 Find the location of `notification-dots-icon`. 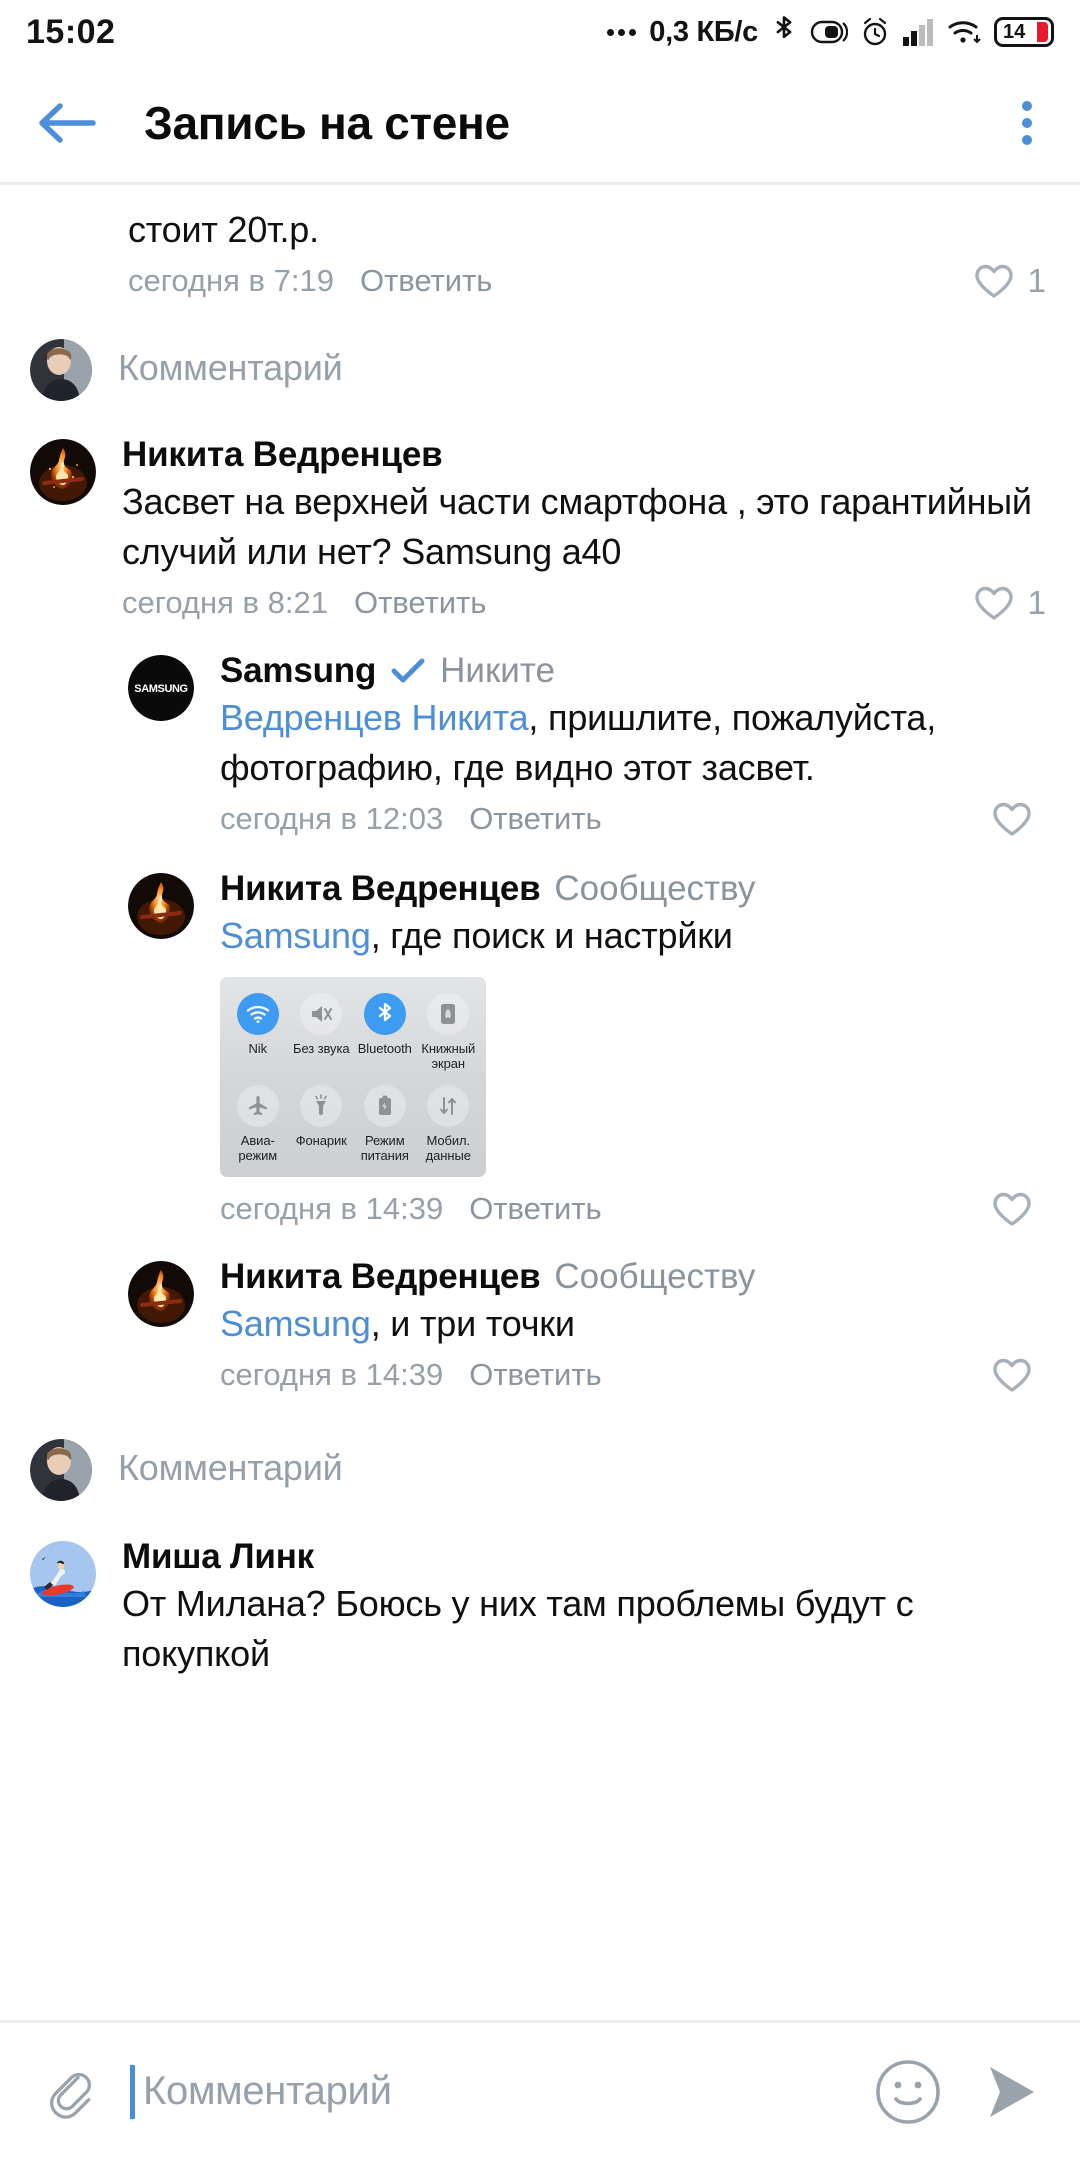

notification-dots-icon is located at coordinates (622, 32).